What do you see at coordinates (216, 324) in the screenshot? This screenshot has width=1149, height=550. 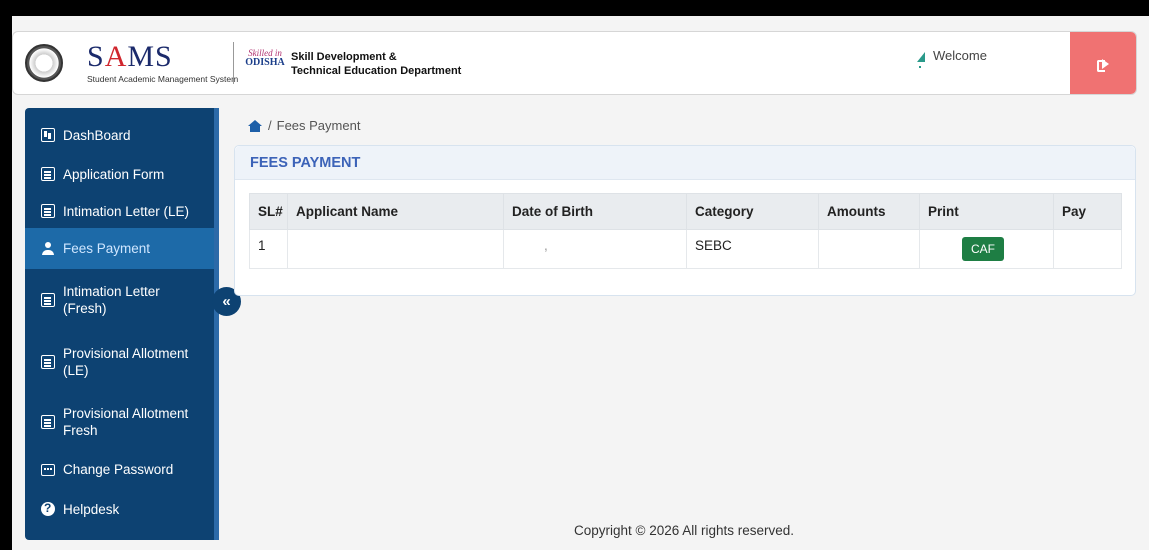 I see `sidebar-scrollbar` at bounding box center [216, 324].